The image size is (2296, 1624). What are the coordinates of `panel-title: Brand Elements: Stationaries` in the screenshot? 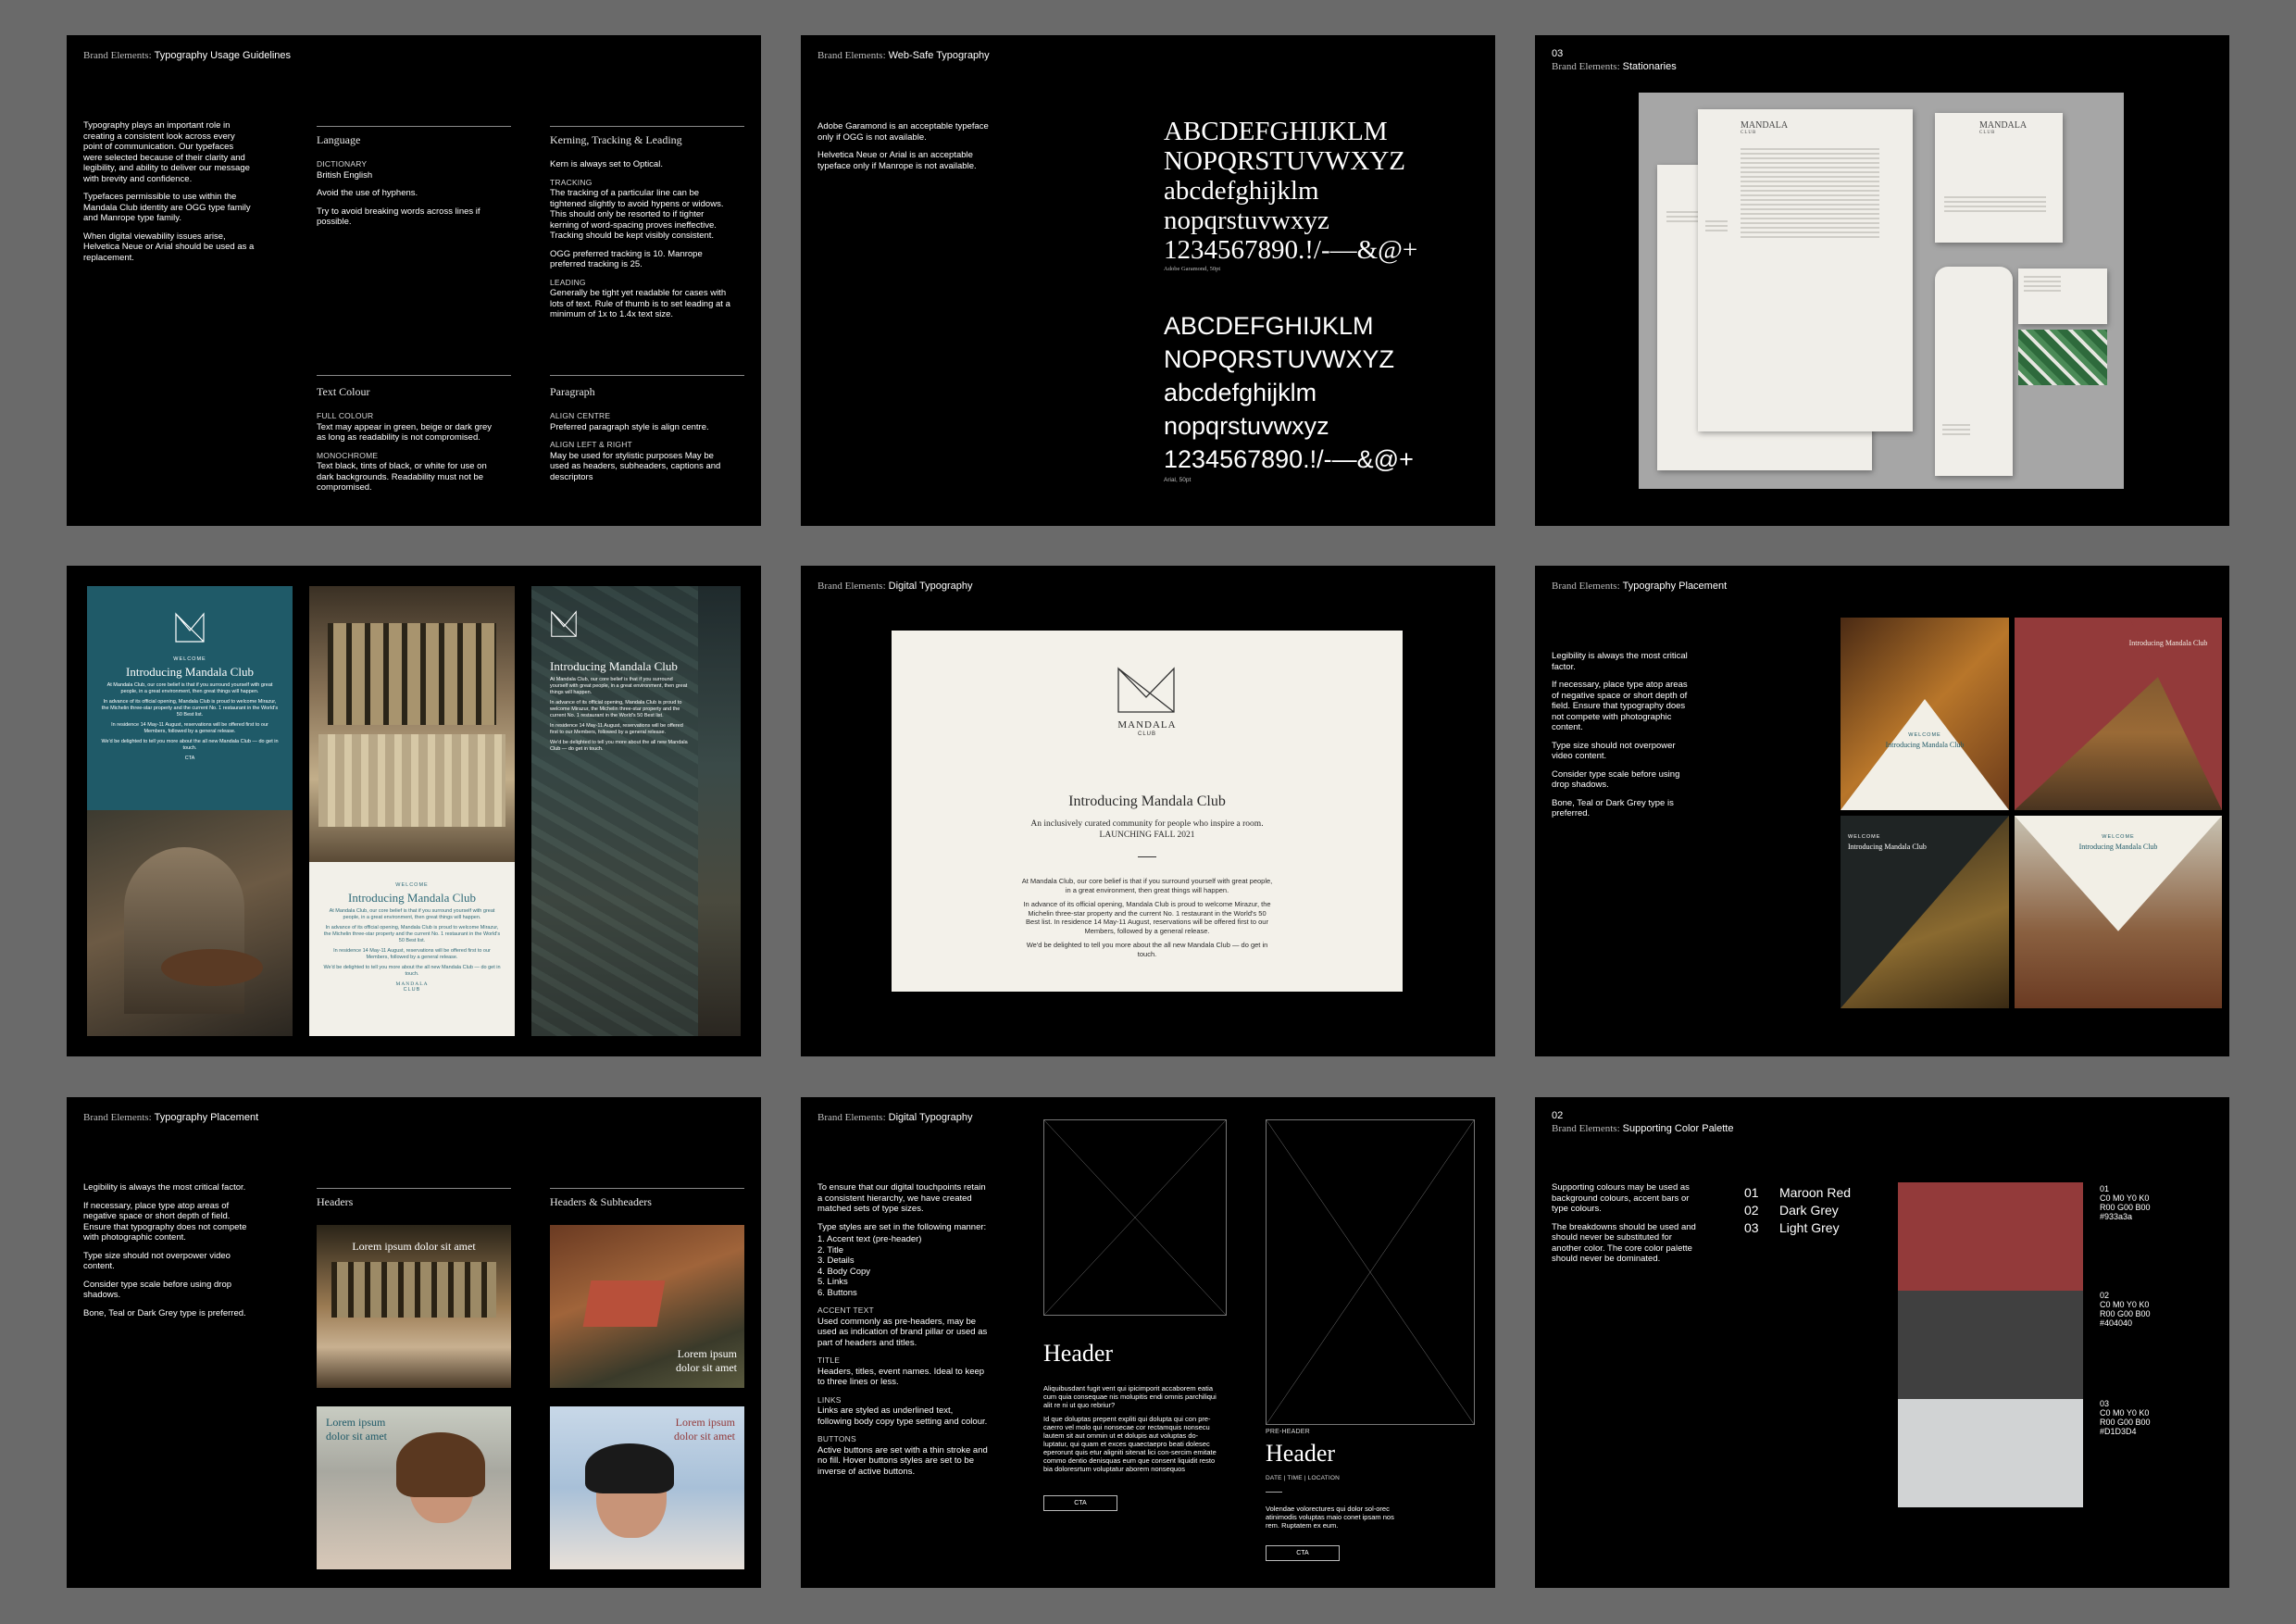 It's located at (1614, 66).